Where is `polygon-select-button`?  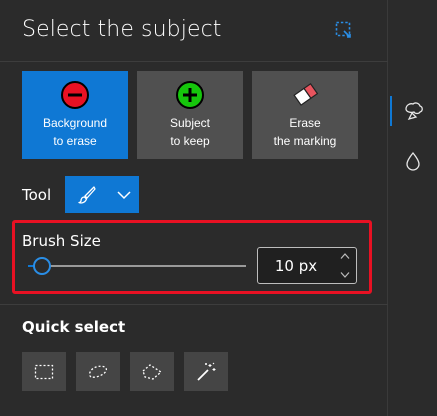
polygon-select-button is located at coordinates (152, 371).